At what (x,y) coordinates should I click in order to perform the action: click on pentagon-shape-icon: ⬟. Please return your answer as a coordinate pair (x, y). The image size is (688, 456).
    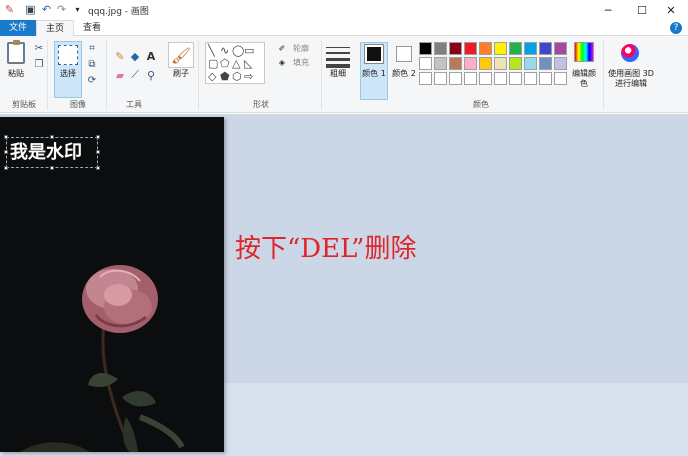
    Looking at the image, I should click on (225, 76).